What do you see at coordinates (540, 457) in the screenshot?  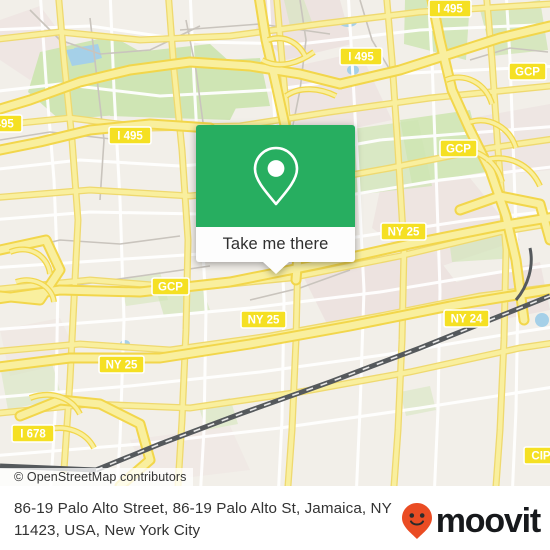 I see `svg-text: CIP` at bounding box center [540, 457].